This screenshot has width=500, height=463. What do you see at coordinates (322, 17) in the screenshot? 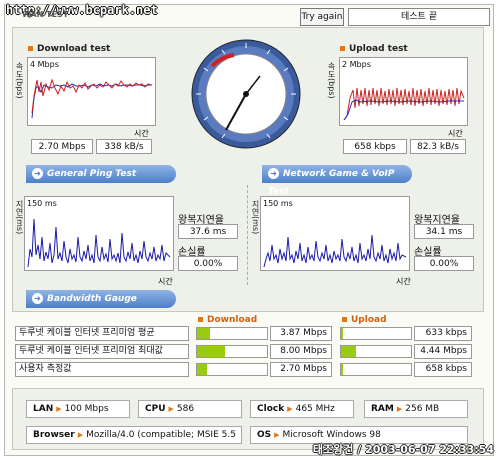
I see `try-again-button: Try again` at bounding box center [322, 17].